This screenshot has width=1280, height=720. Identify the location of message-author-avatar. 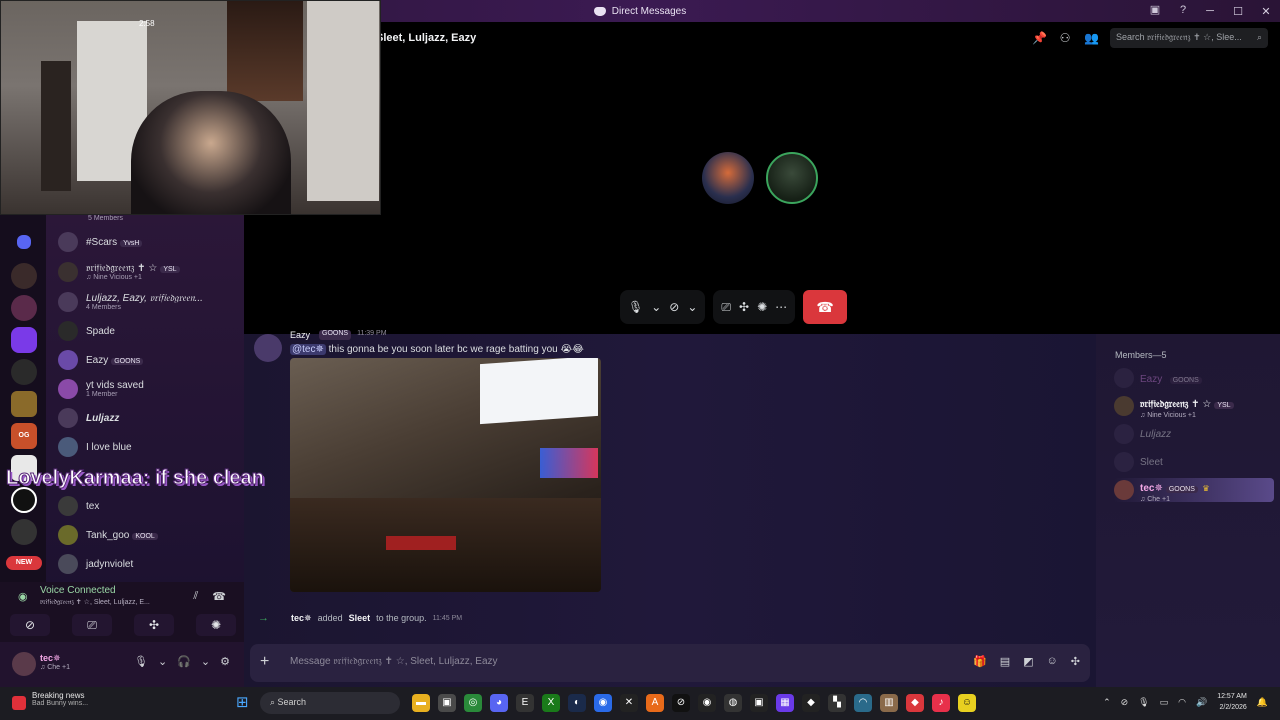
(268, 348).